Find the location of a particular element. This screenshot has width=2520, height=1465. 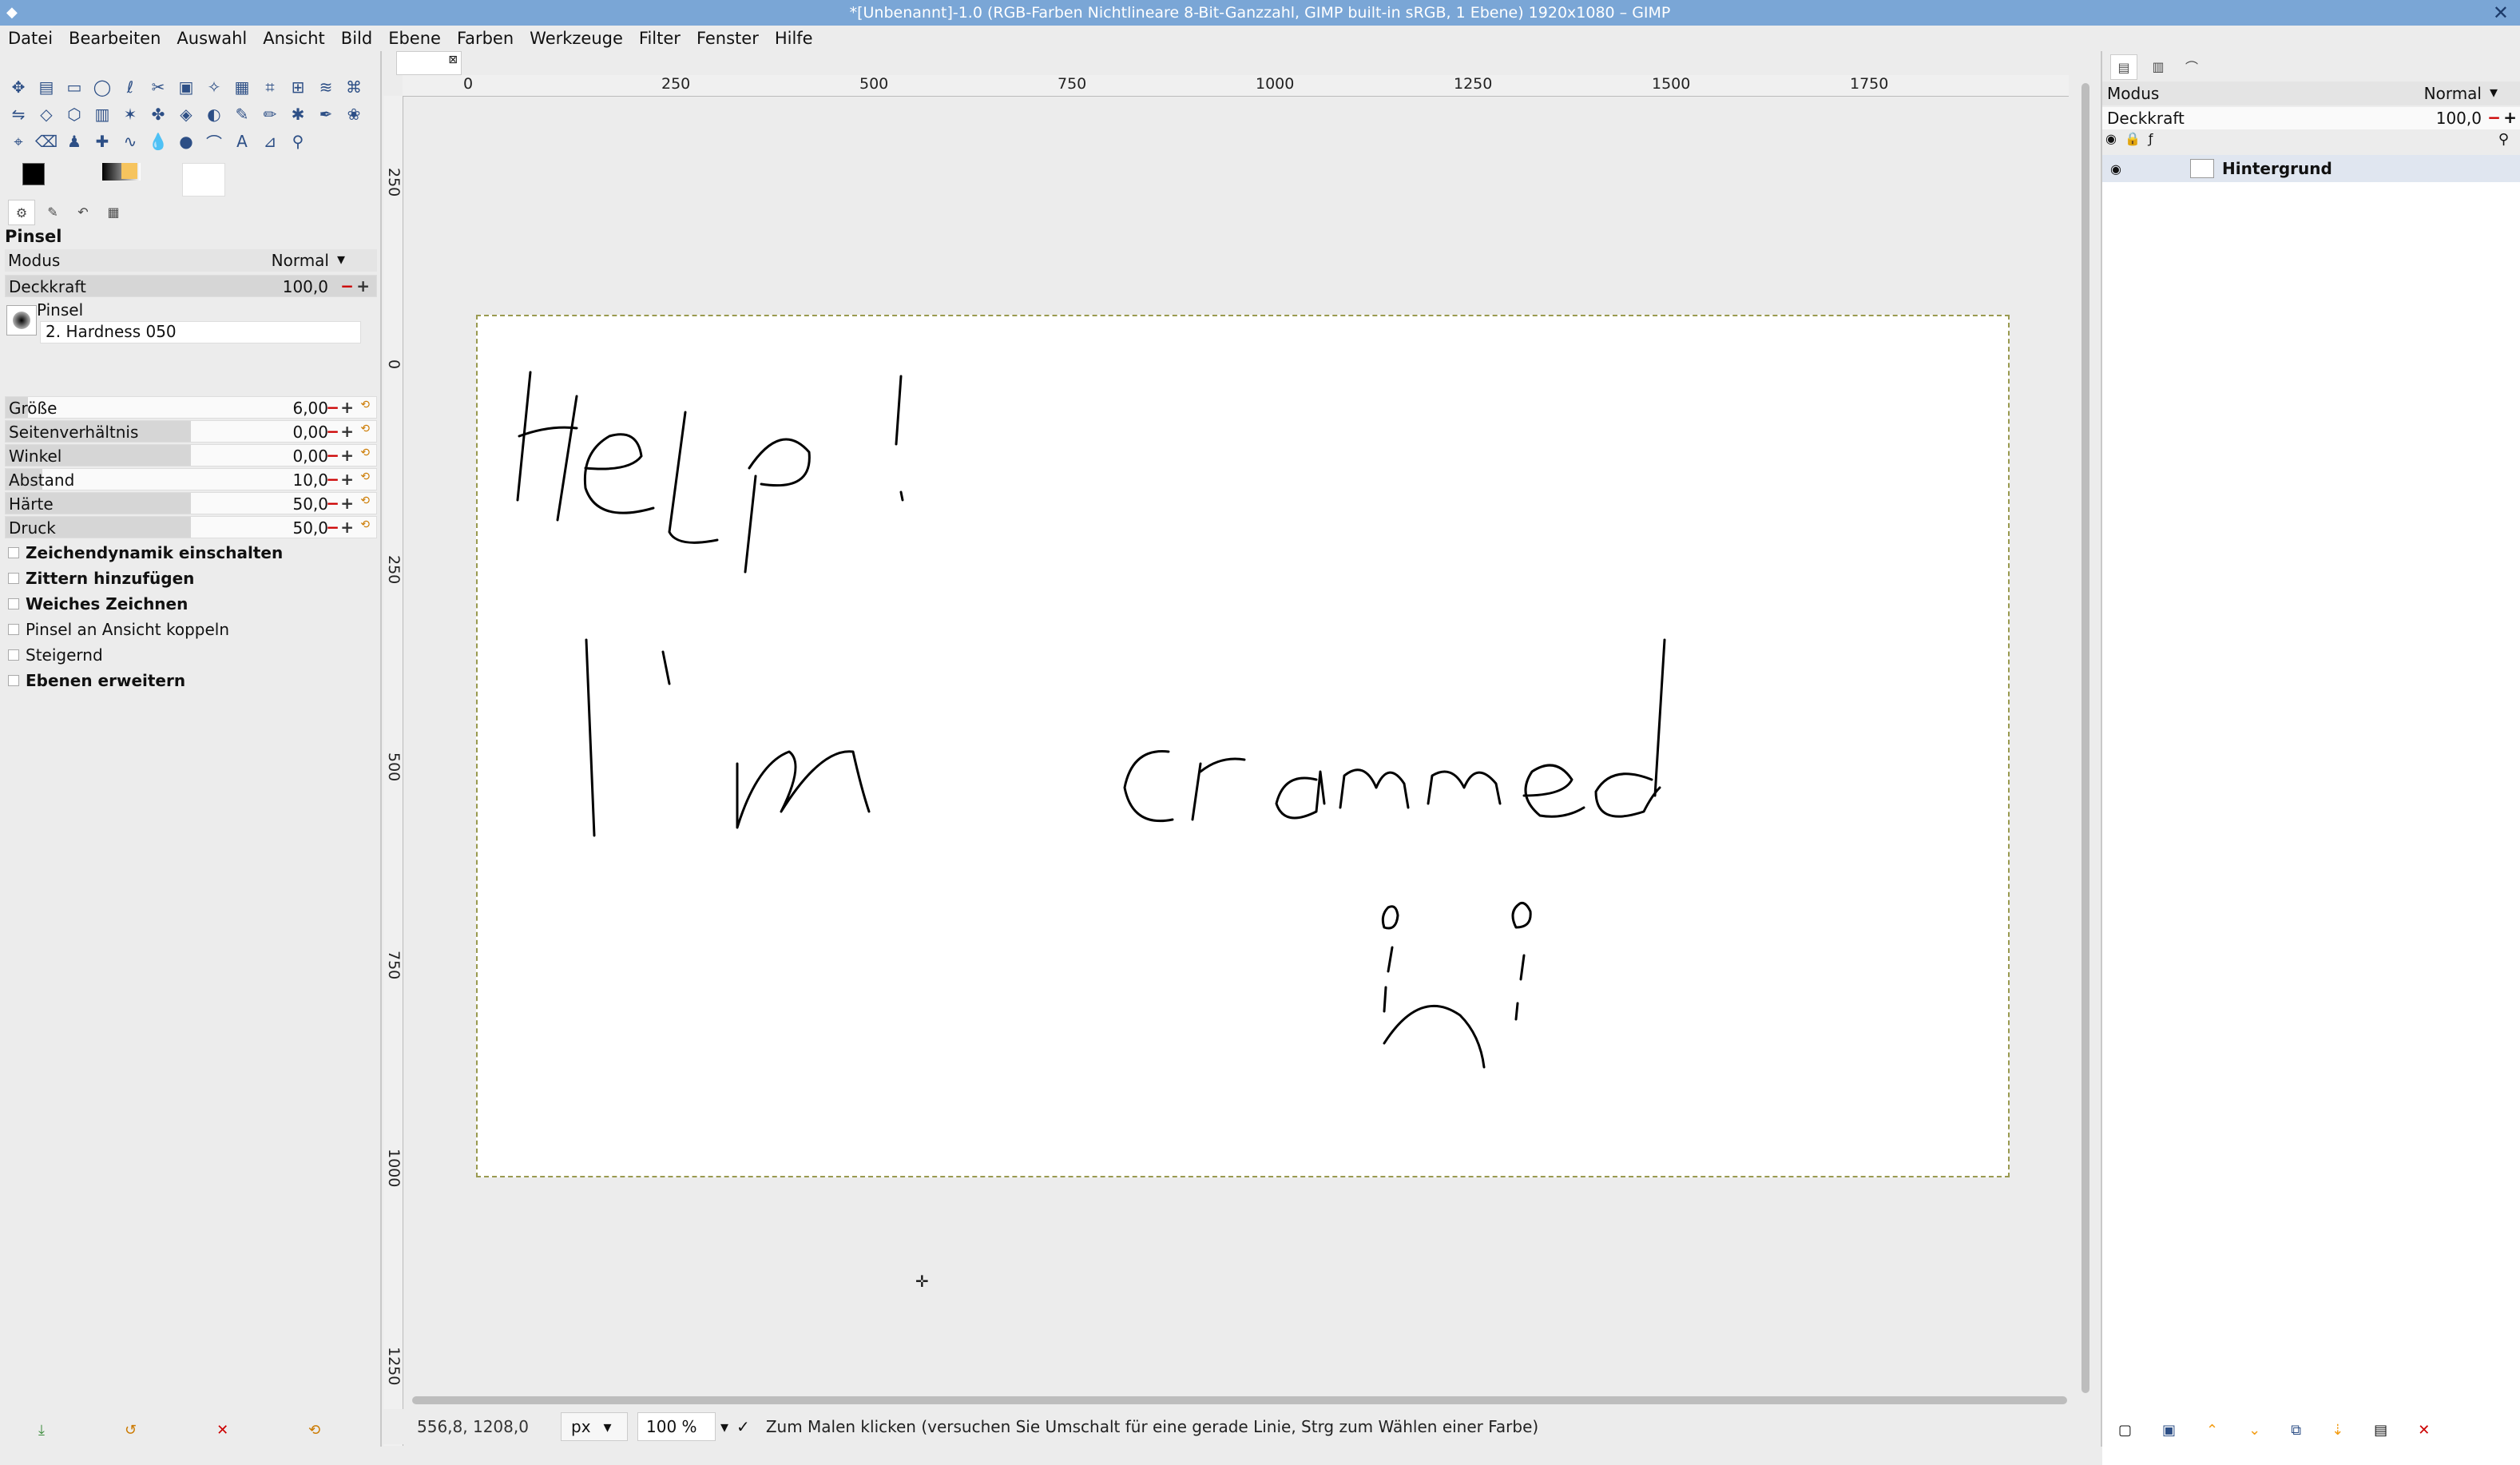

menu-farben: Farben is located at coordinates (485, 38).